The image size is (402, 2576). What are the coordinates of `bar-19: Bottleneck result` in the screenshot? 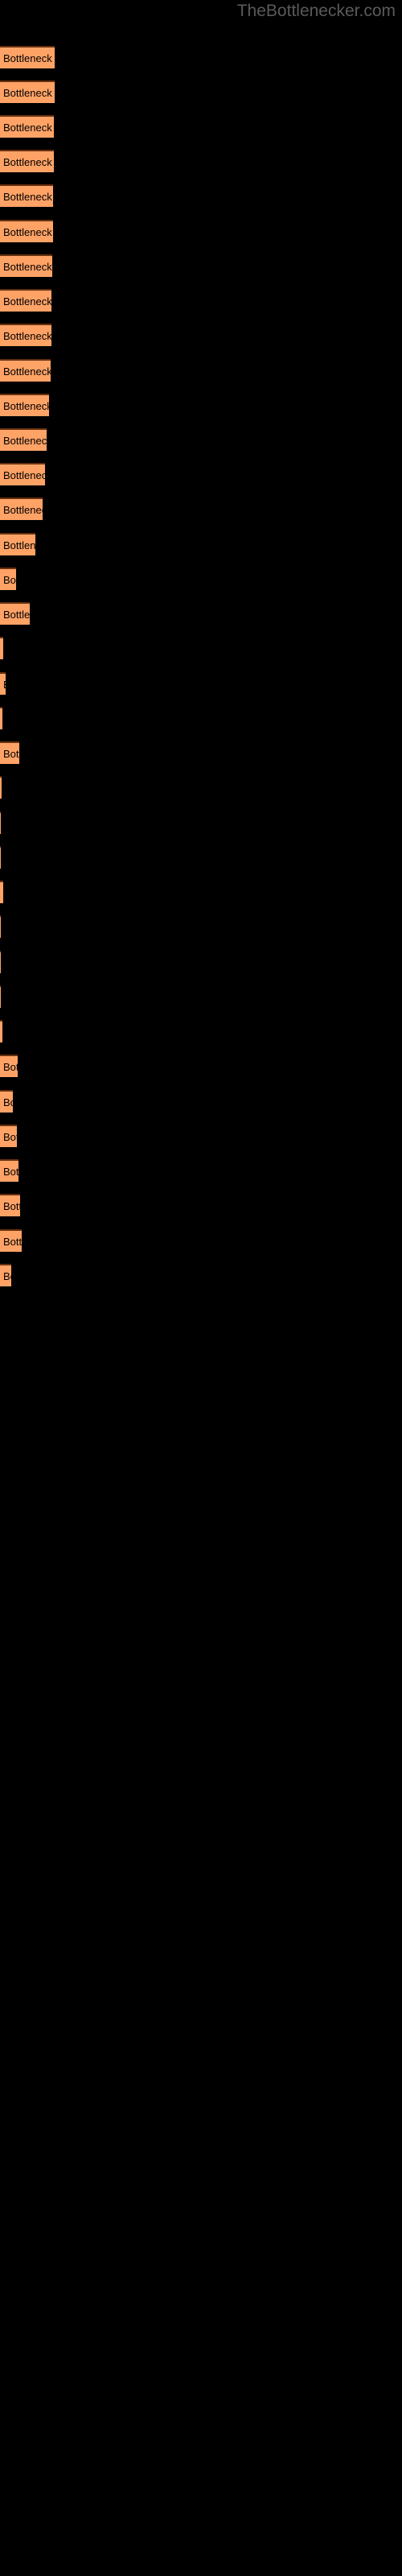 It's located at (3, 683).